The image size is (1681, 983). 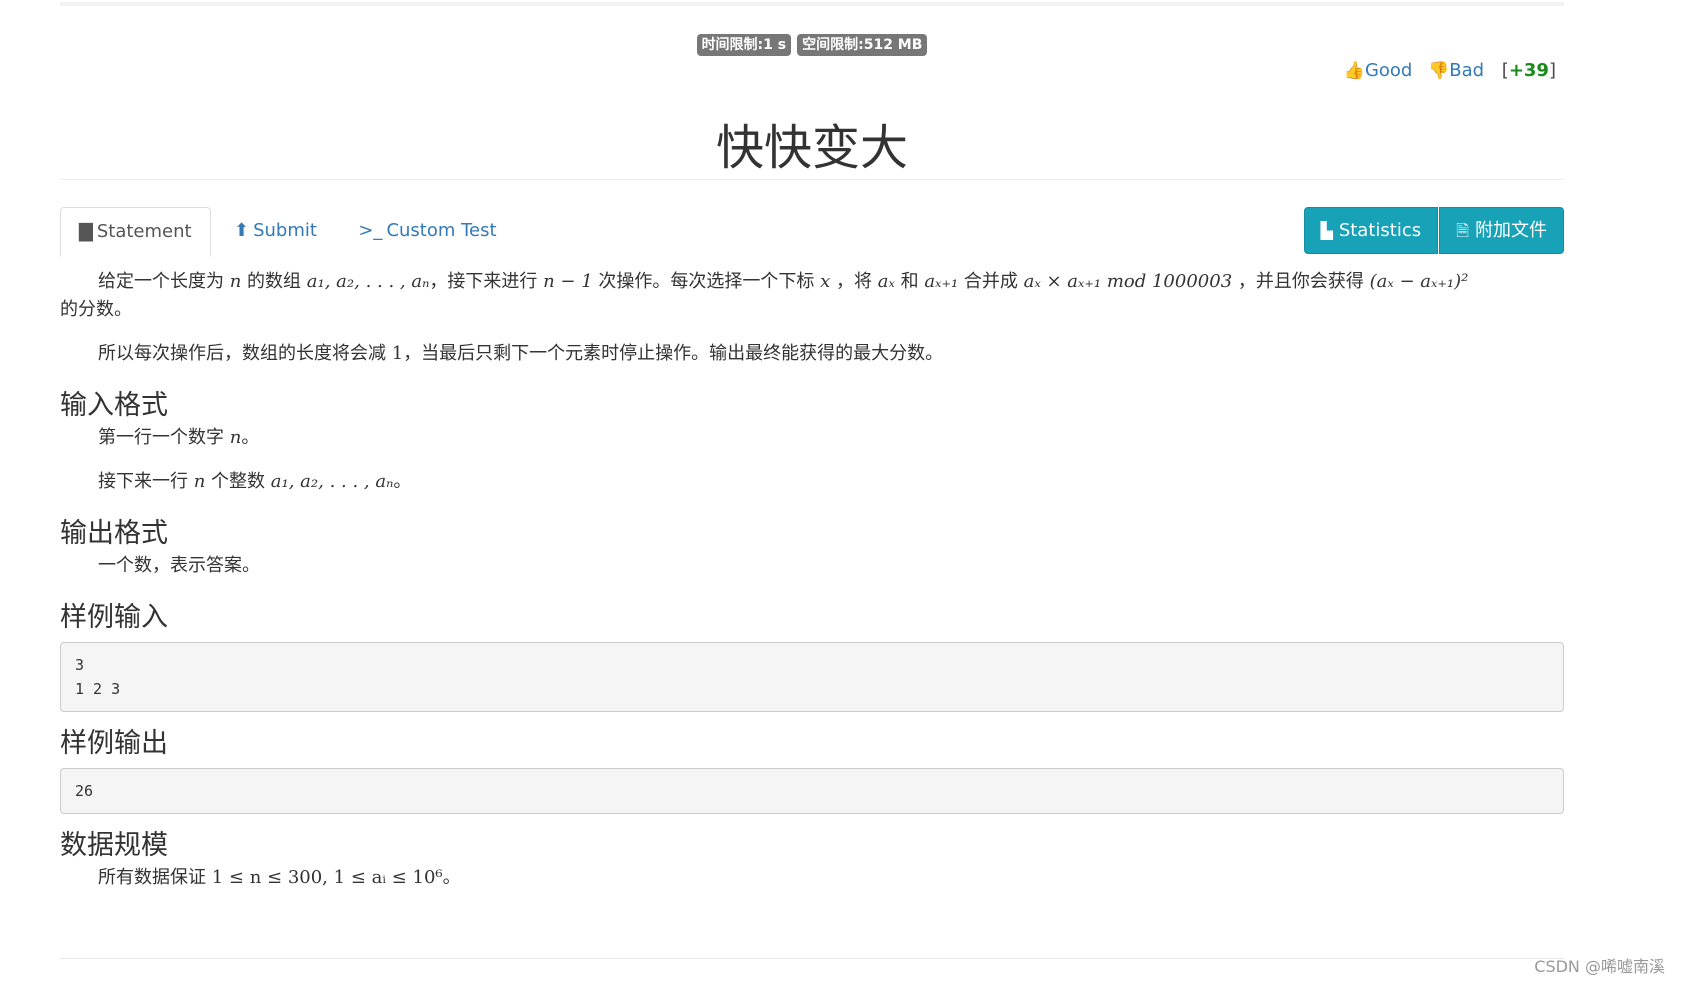 I want to click on constraints-heading: 数据规模, so click(x=114, y=845).